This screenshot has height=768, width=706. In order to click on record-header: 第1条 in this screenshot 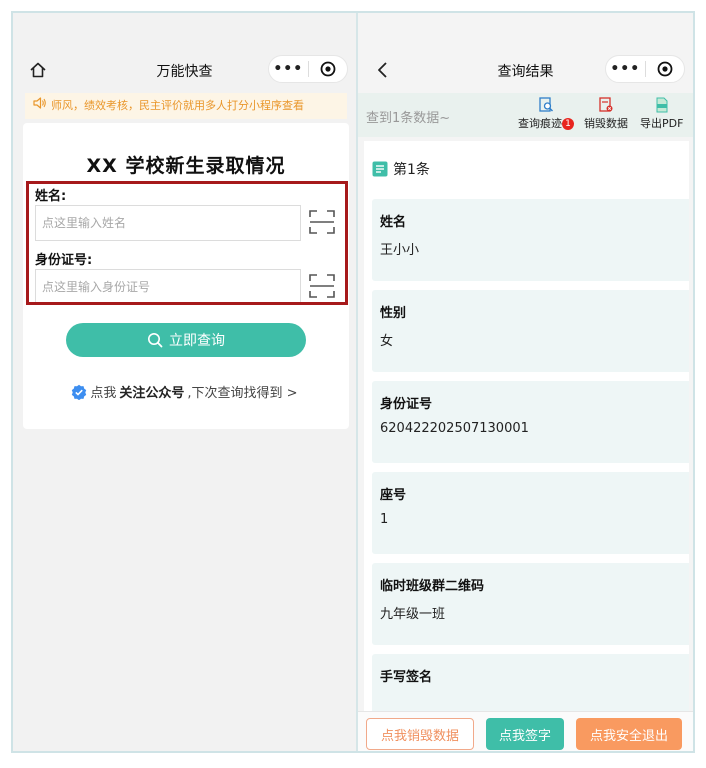, I will do `click(401, 169)`.